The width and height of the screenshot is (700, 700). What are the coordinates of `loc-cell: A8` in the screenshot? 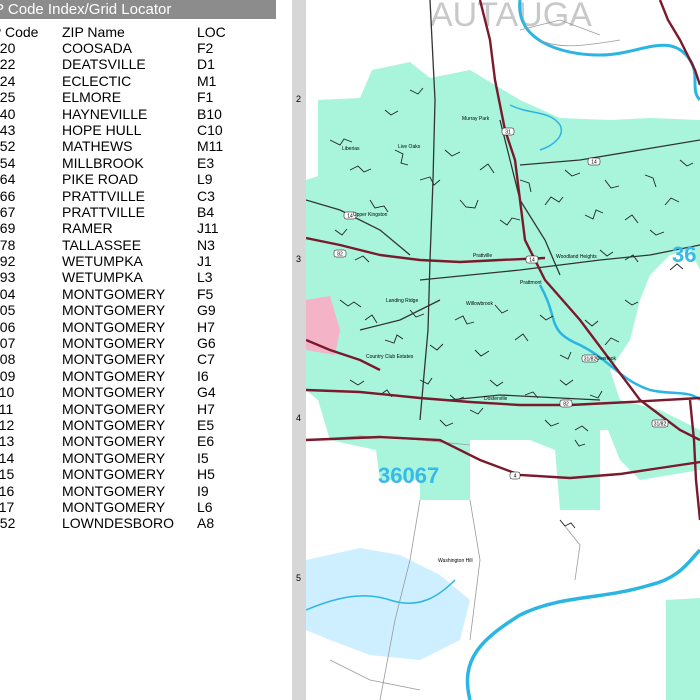 It's located at (206, 523).